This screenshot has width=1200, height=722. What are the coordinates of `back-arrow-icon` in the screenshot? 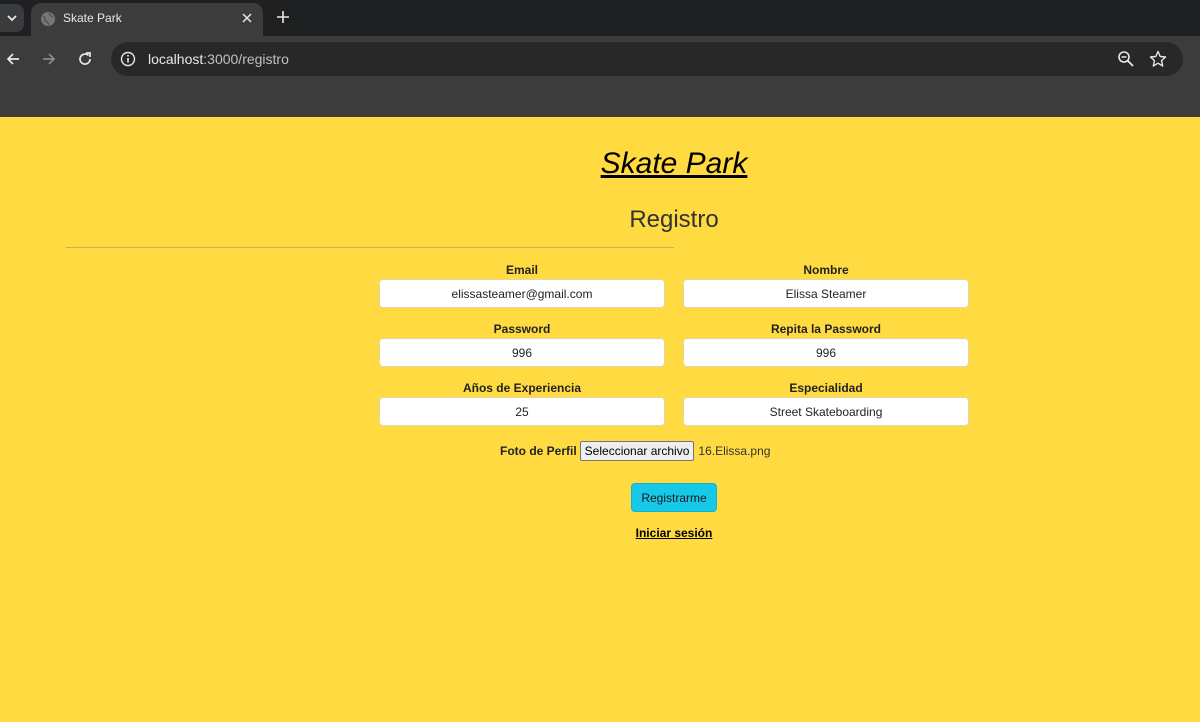 It's located at (12, 59).